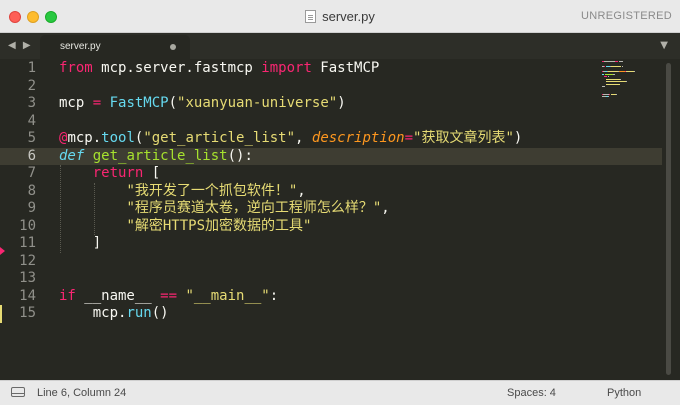 This screenshot has height=405, width=680. I want to click on line-number-gutter: 1 2 3 4 5 6 7 8 9 10 11 12 13 14 15, so click(27, 219).